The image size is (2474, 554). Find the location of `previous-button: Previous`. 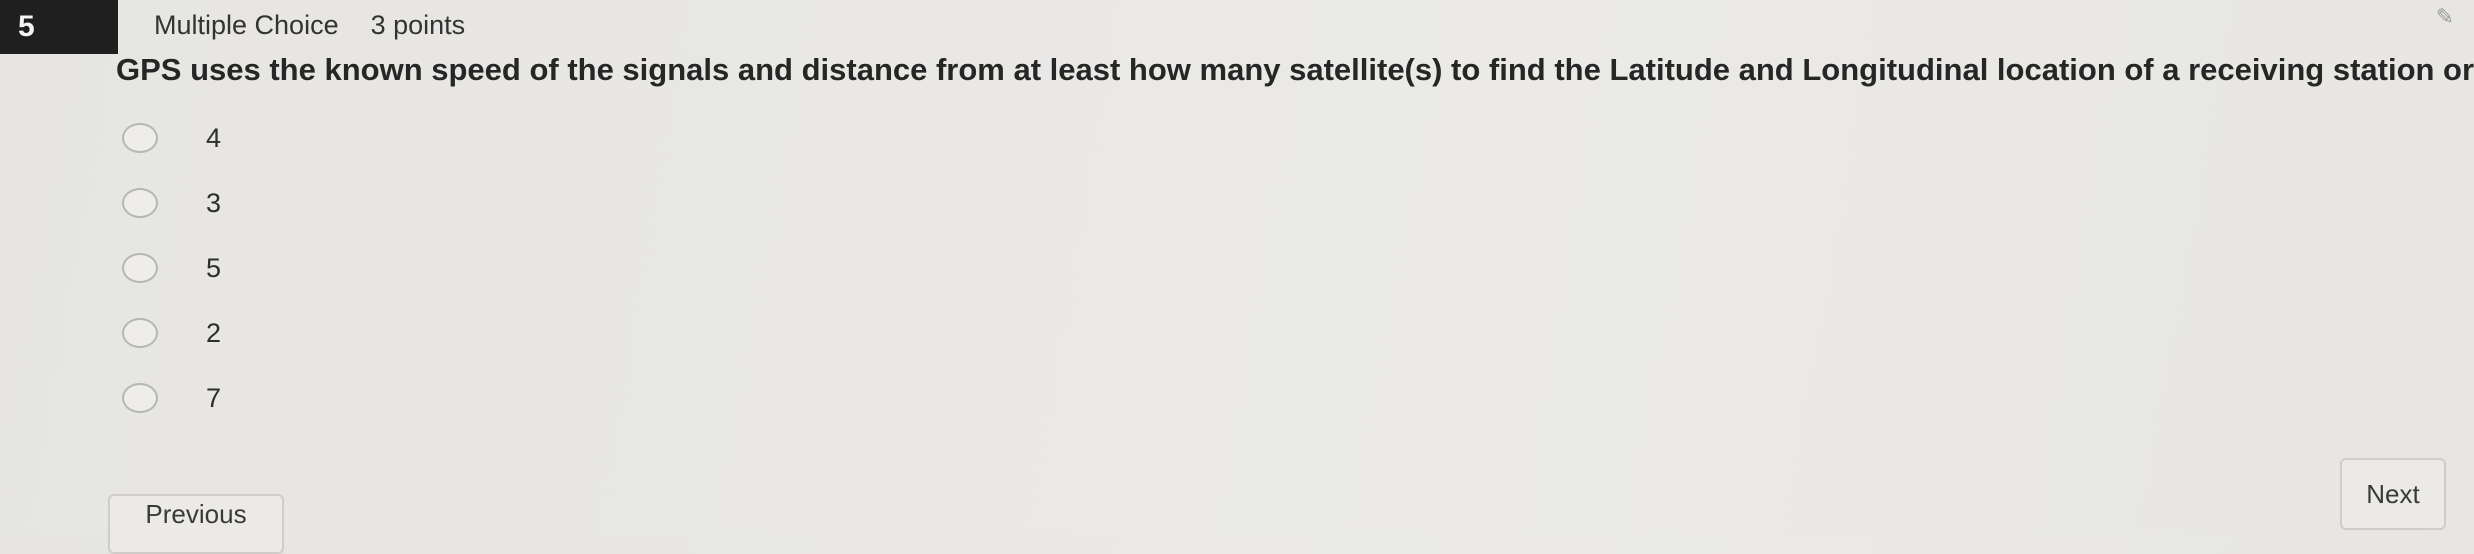

previous-button: Previous is located at coordinates (196, 524).